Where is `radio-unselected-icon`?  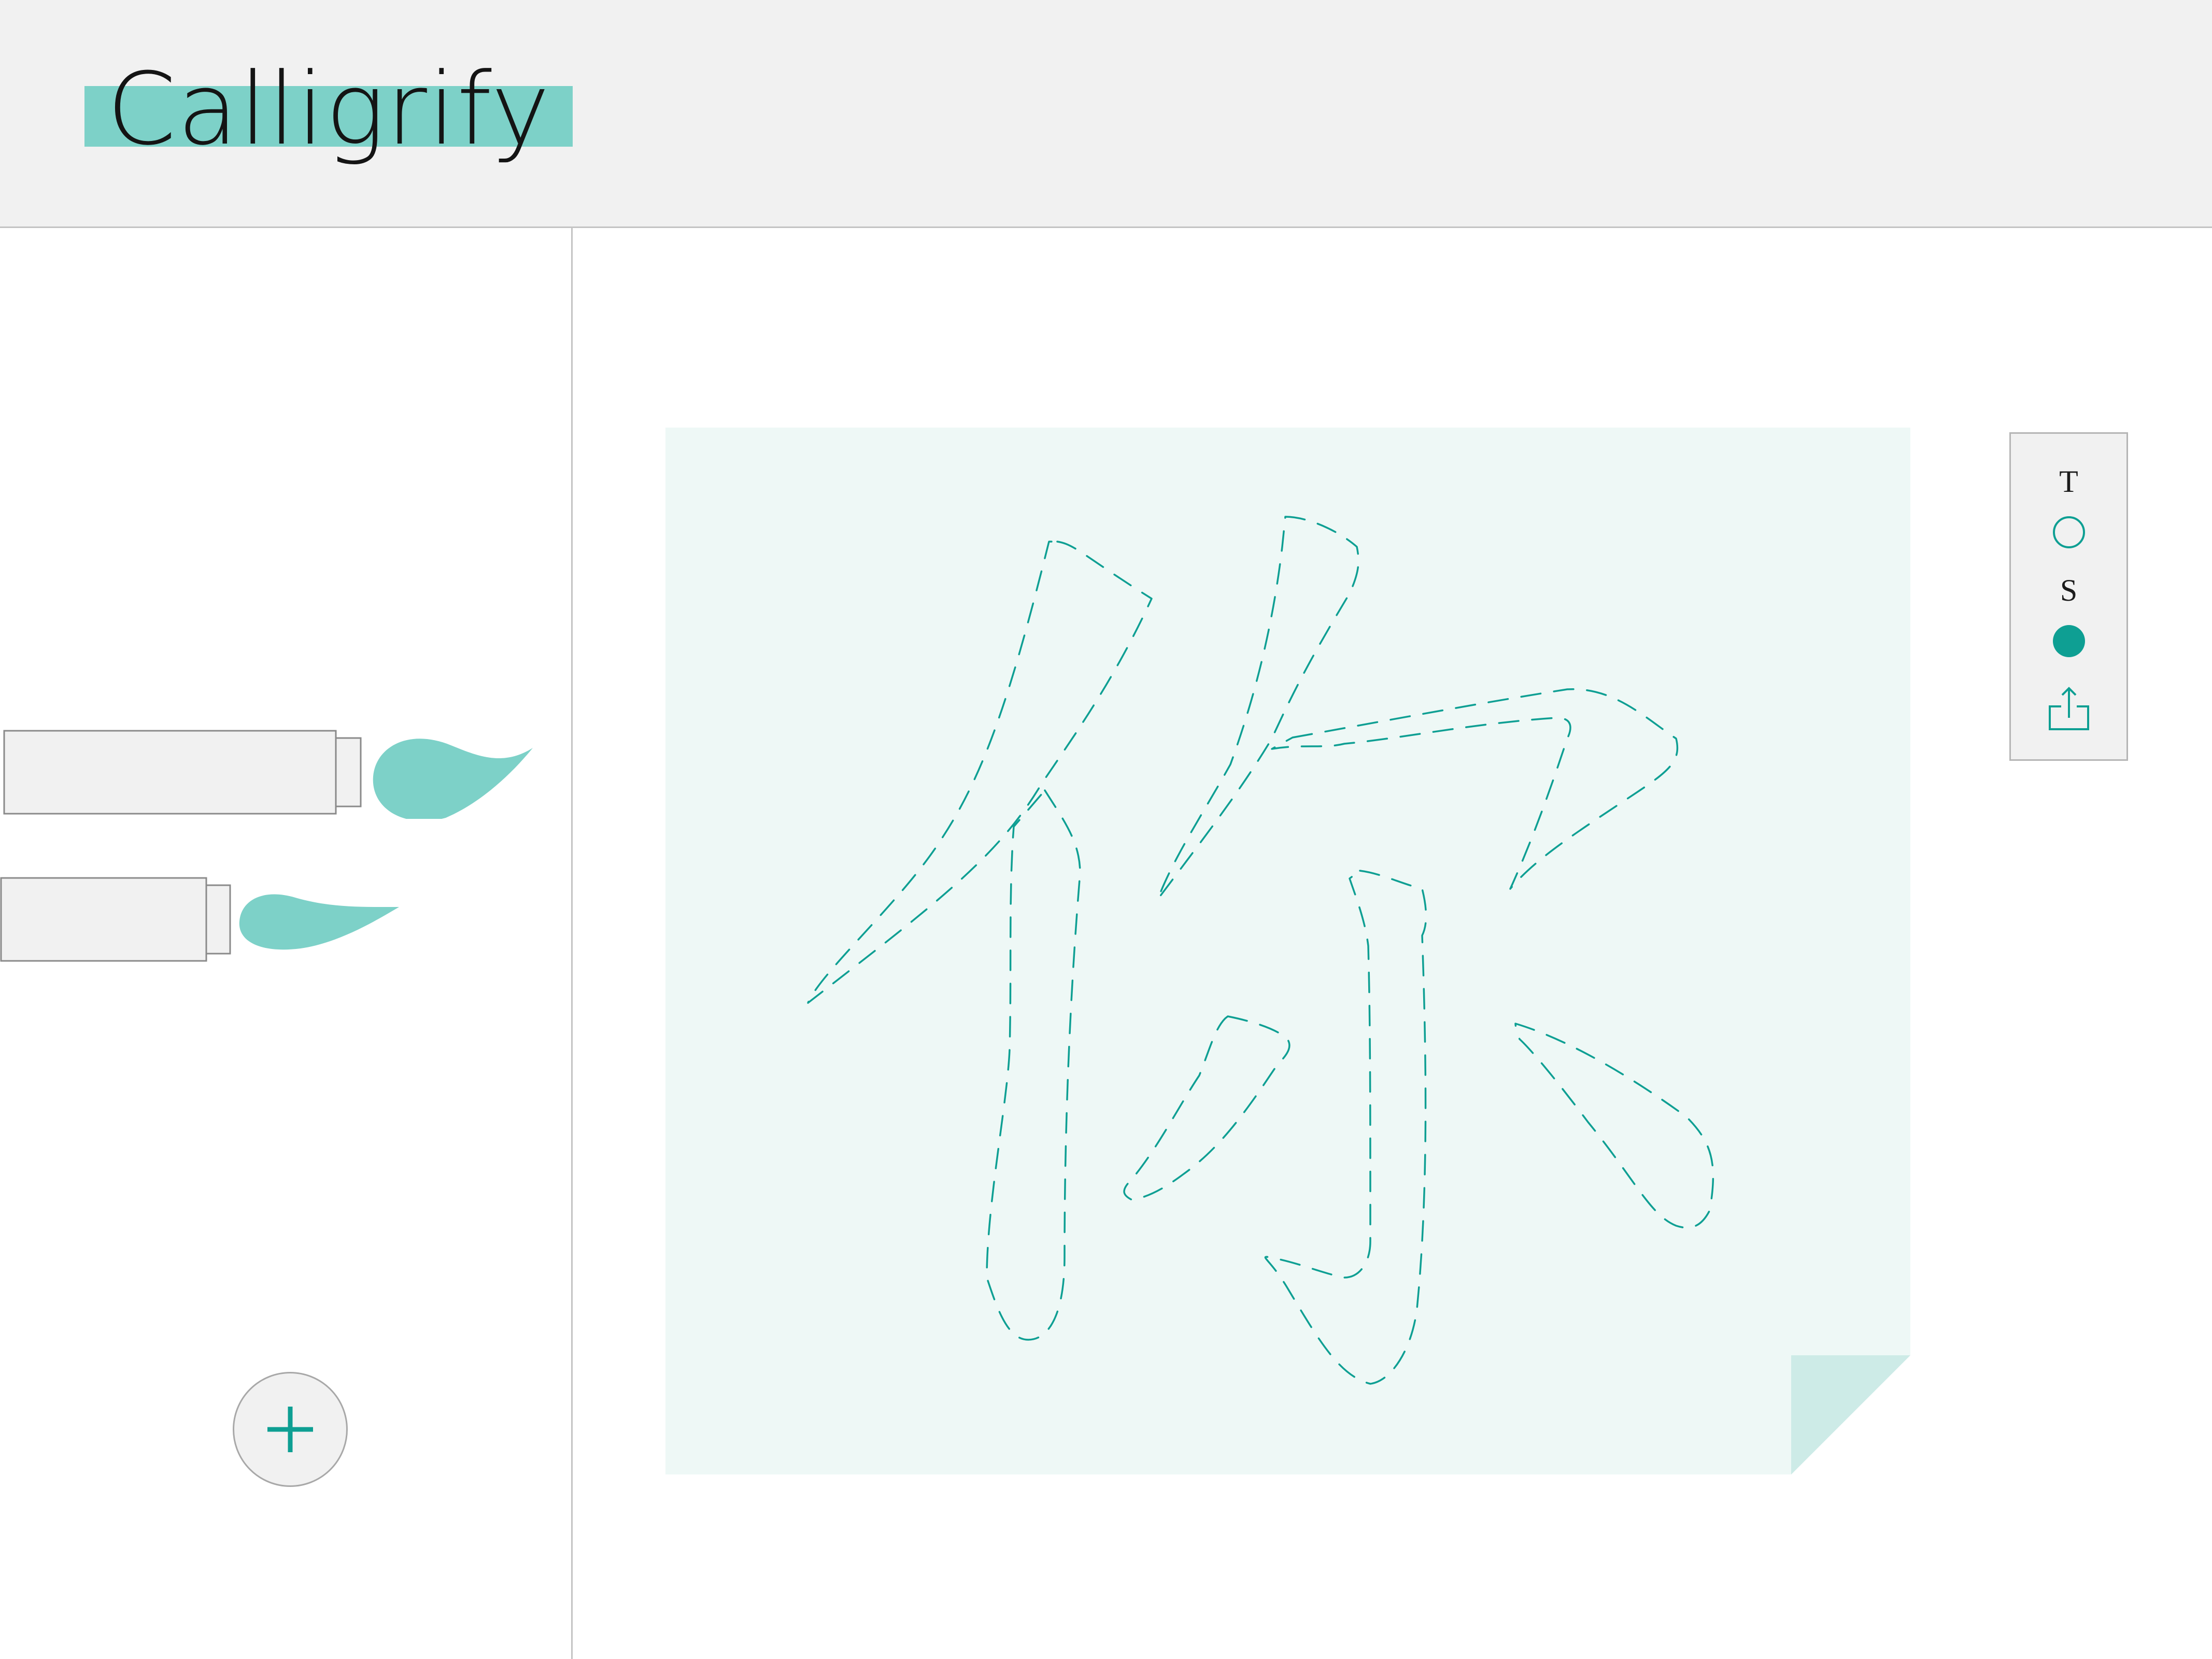 radio-unselected-icon is located at coordinates (2068, 532).